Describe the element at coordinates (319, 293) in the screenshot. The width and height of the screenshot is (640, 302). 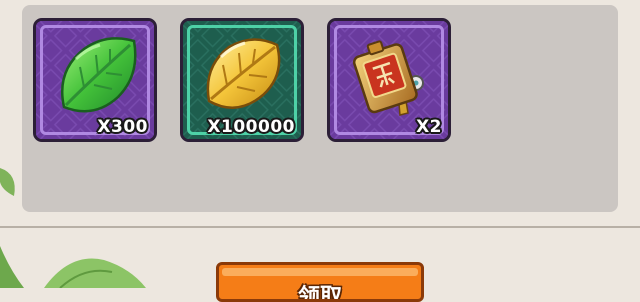
I see `claim-button-label: 领取` at that location.